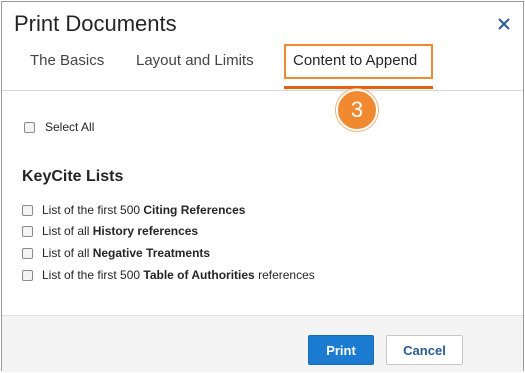  What do you see at coordinates (95, 23) in the screenshot?
I see `dialog-title: Print Documents` at bounding box center [95, 23].